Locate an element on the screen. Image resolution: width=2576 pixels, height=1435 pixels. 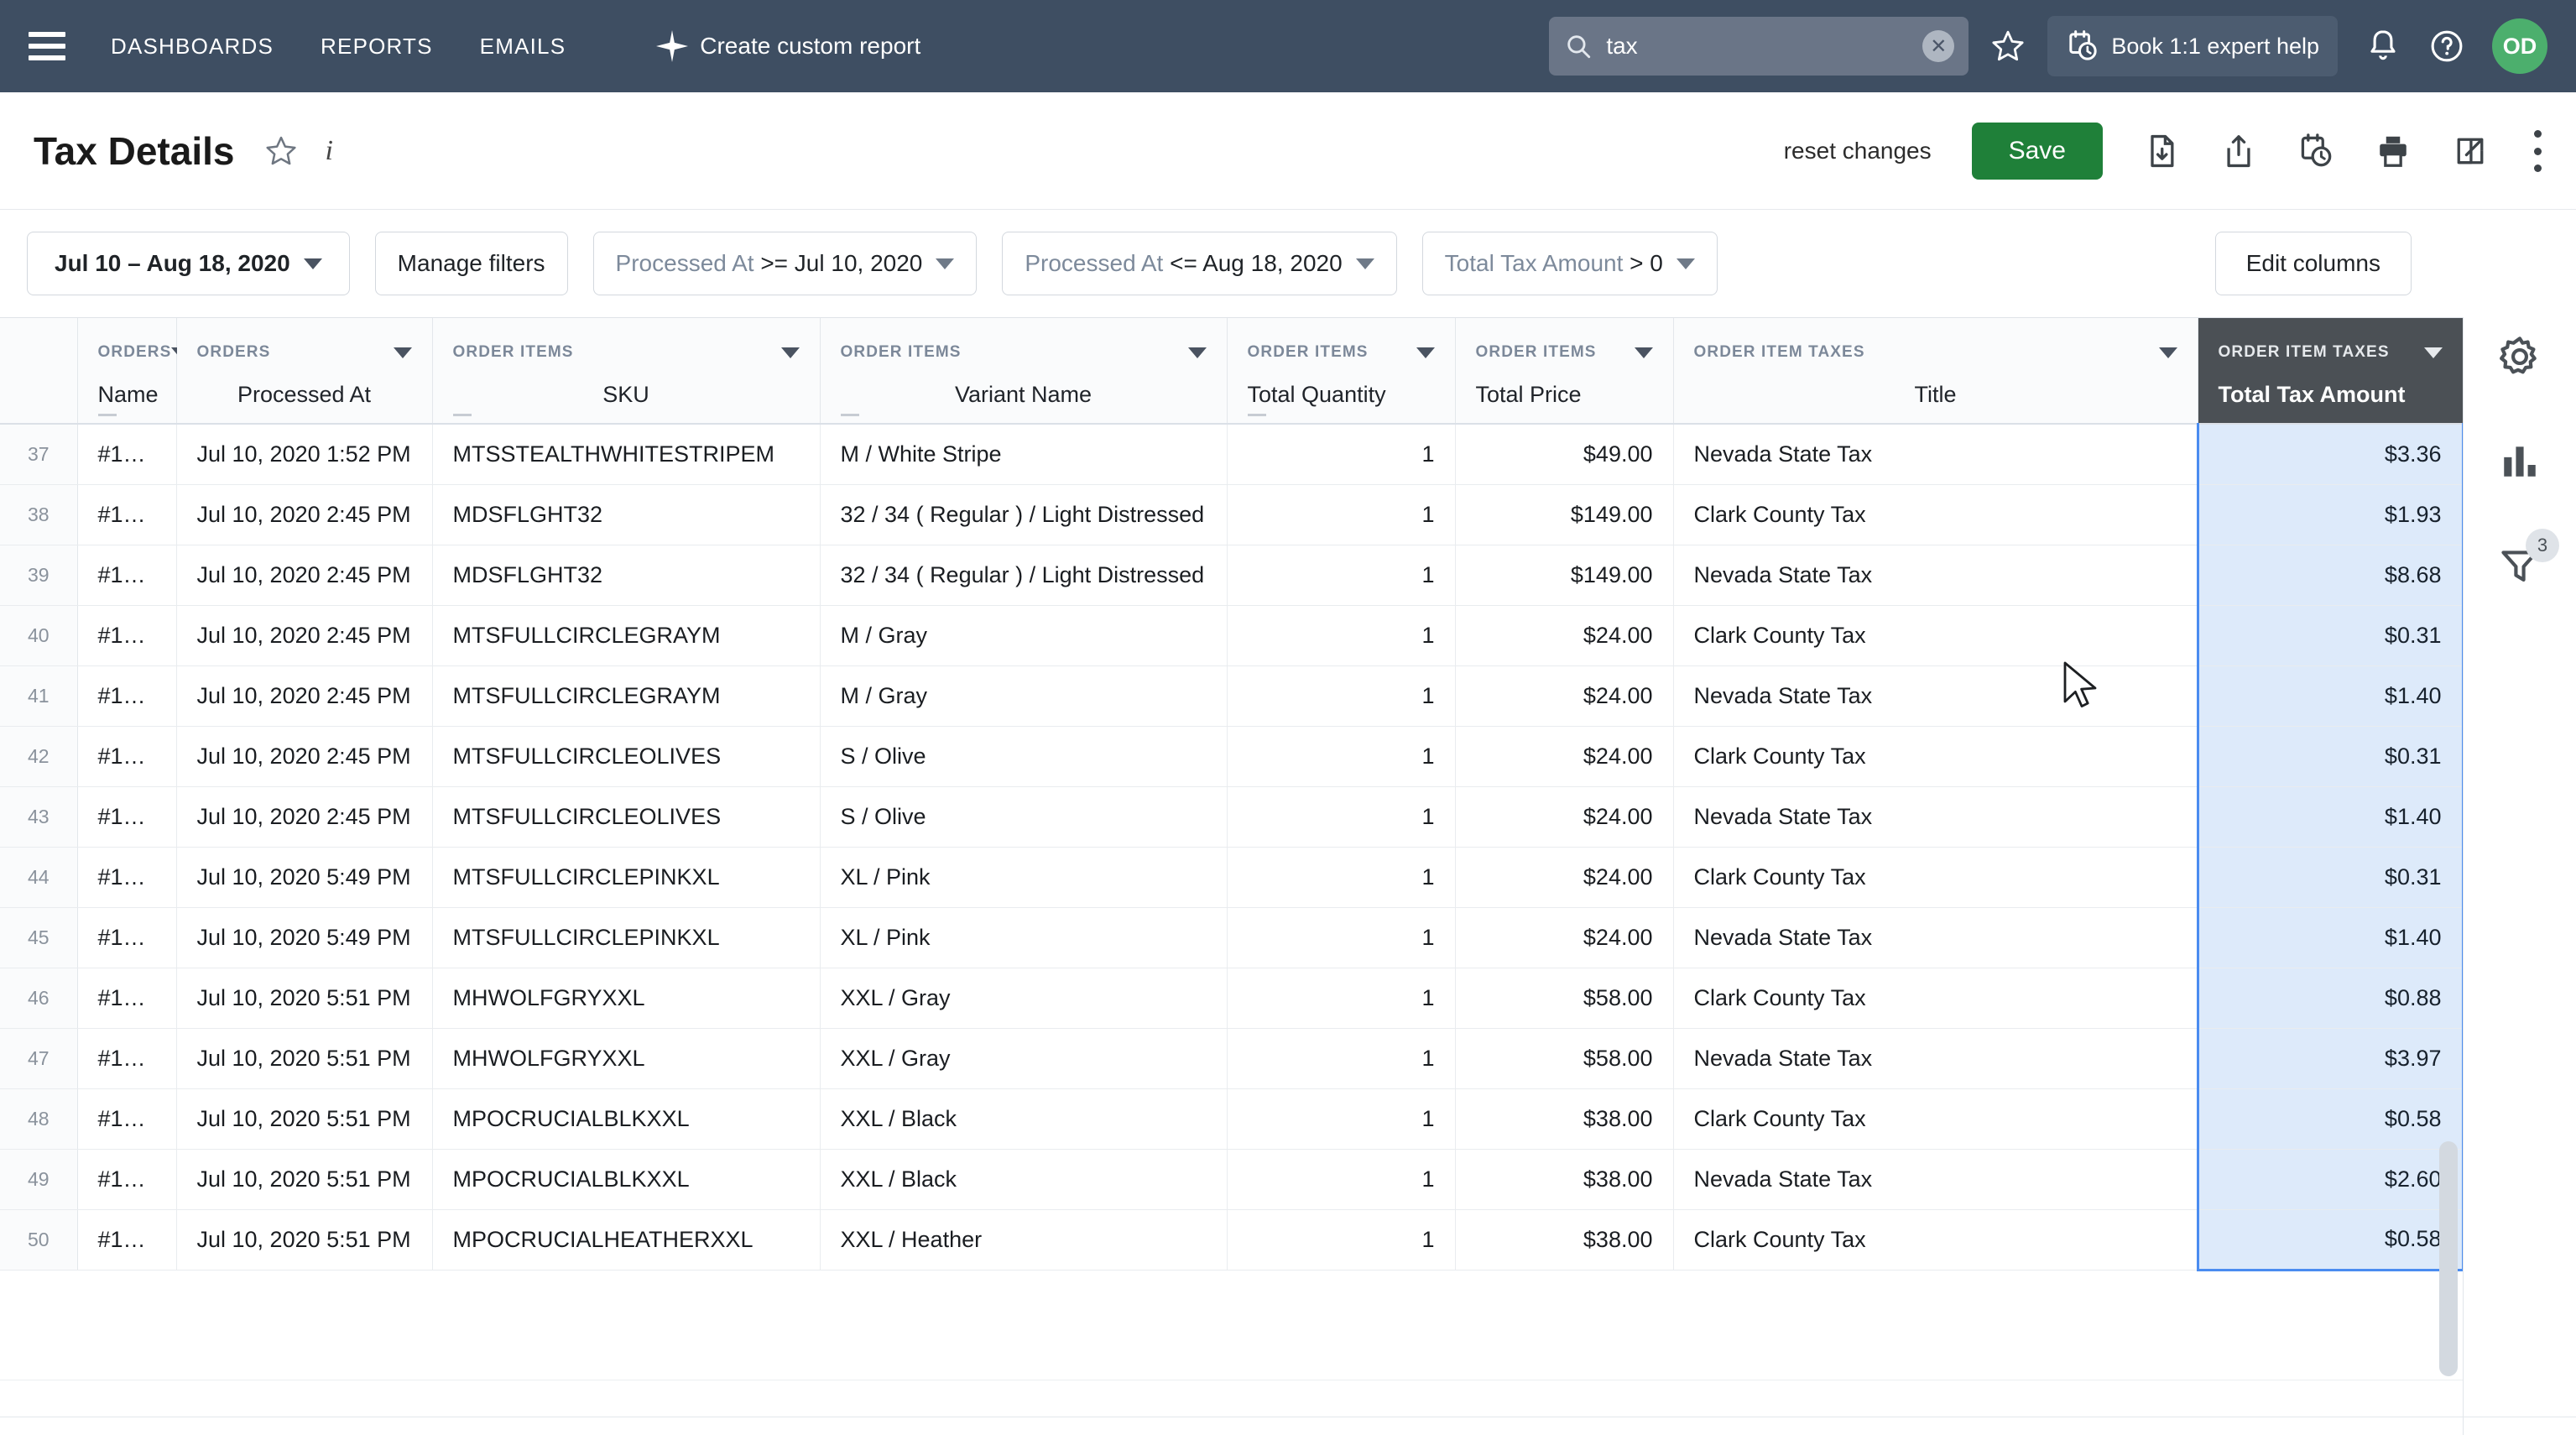
save-button: Save is located at coordinates (2037, 151).